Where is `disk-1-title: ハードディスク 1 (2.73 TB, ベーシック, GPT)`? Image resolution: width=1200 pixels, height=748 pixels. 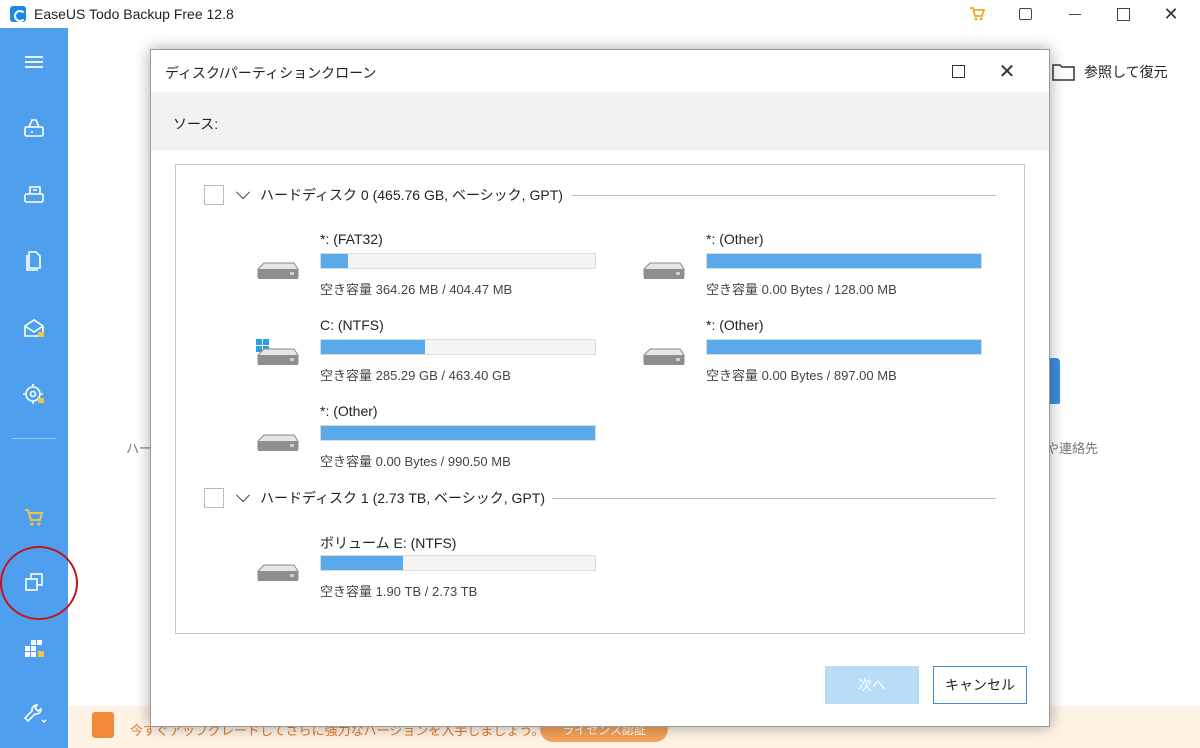 disk-1-title: ハードディスク 1 (2.73 TB, ベーシック, GPT) is located at coordinates (402, 498).